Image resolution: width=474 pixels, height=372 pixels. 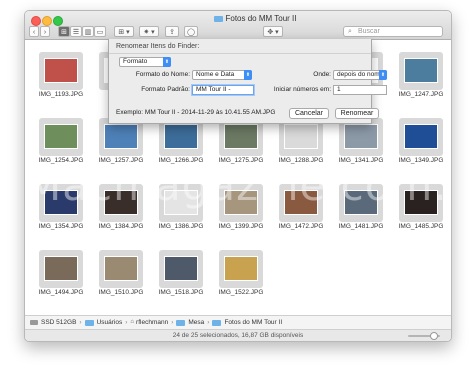 I want to click on dropbox-button: ✥ ▾, so click(x=273, y=31).